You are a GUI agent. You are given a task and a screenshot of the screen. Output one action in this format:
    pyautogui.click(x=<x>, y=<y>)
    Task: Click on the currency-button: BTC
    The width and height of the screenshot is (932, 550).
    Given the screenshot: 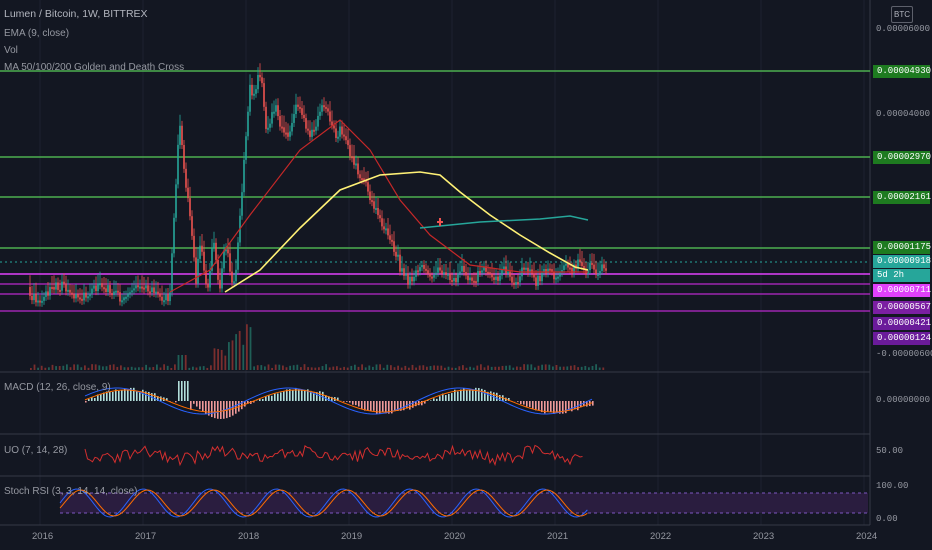 What is the action you would take?
    pyautogui.click(x=902, y=14)
    